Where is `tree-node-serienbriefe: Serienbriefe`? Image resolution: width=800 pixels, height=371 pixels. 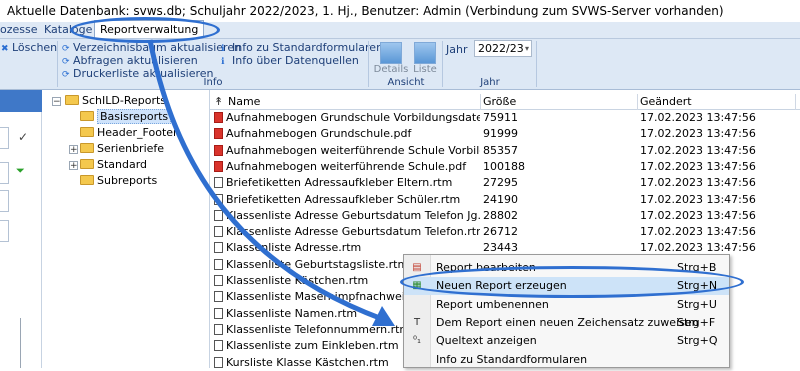 tree-node-serienbriefe: Serienbriefe is located at coordinates (122, 149).